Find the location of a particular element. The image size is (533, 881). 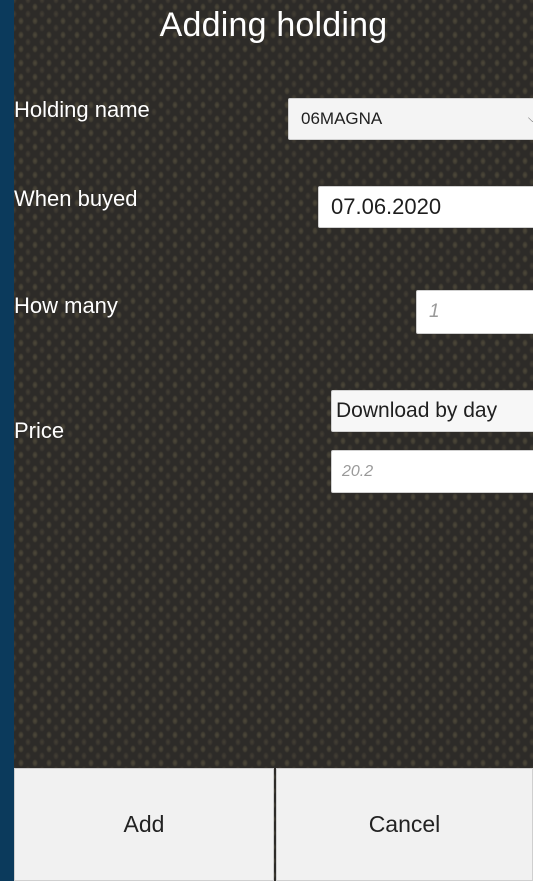

price-source-dropdown: Download by day is located at coordinates (432, 411).